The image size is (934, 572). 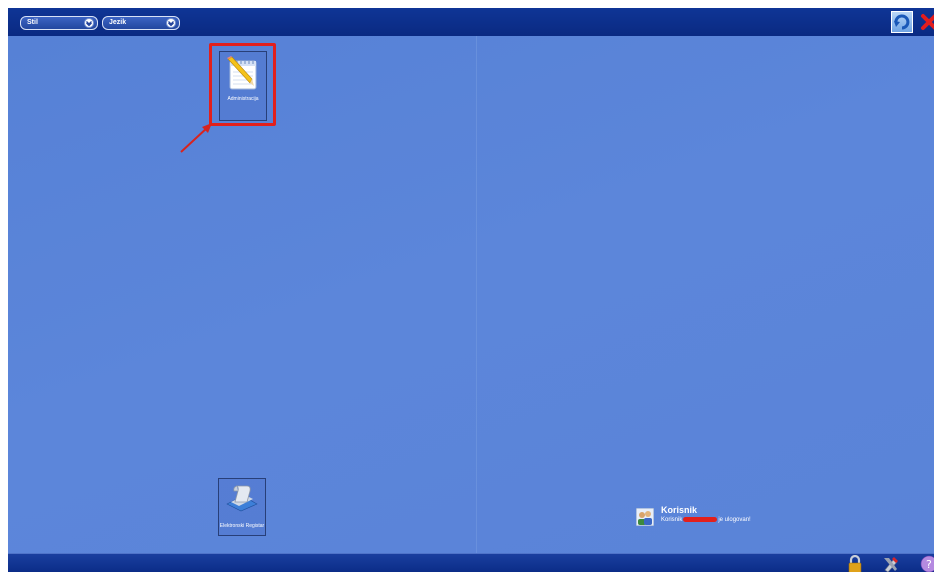 What do you see at coordinates (59, 23) in the screenshot?
I see `style-dropdown: Stil` at bounding box center [59, 23].